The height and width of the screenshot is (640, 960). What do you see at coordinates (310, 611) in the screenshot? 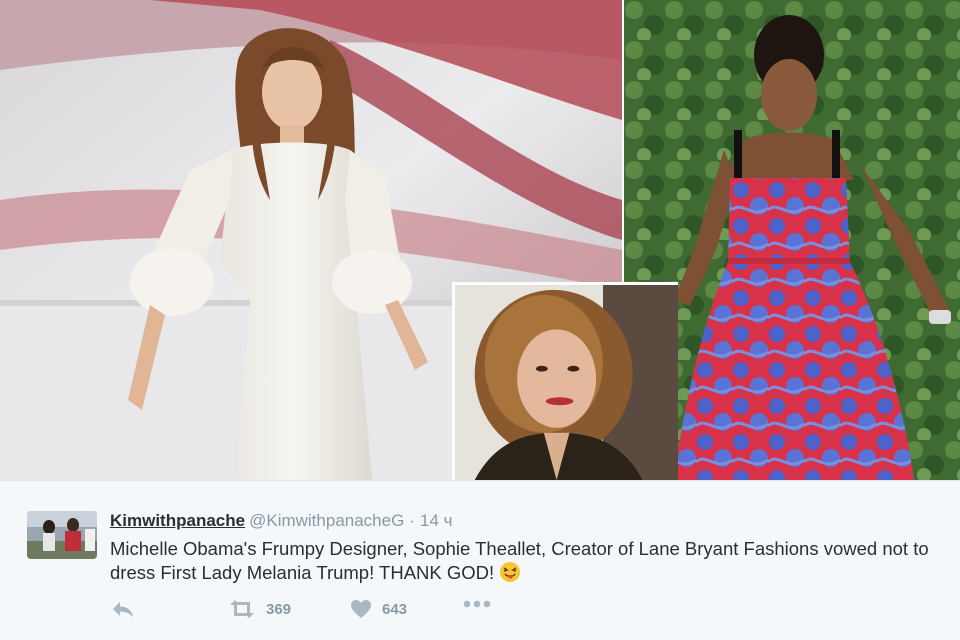
I see `tweet-actions: 369 643` at bounding box center [310, 611].